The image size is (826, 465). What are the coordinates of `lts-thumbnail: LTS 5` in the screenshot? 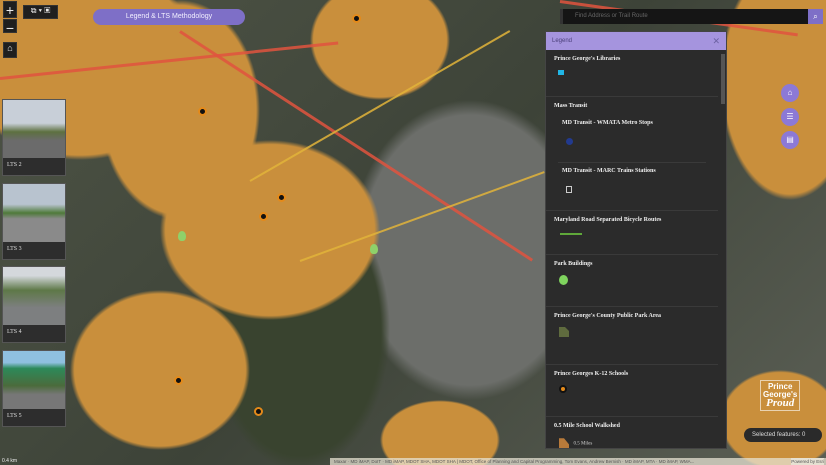 It's located at (34, 388).